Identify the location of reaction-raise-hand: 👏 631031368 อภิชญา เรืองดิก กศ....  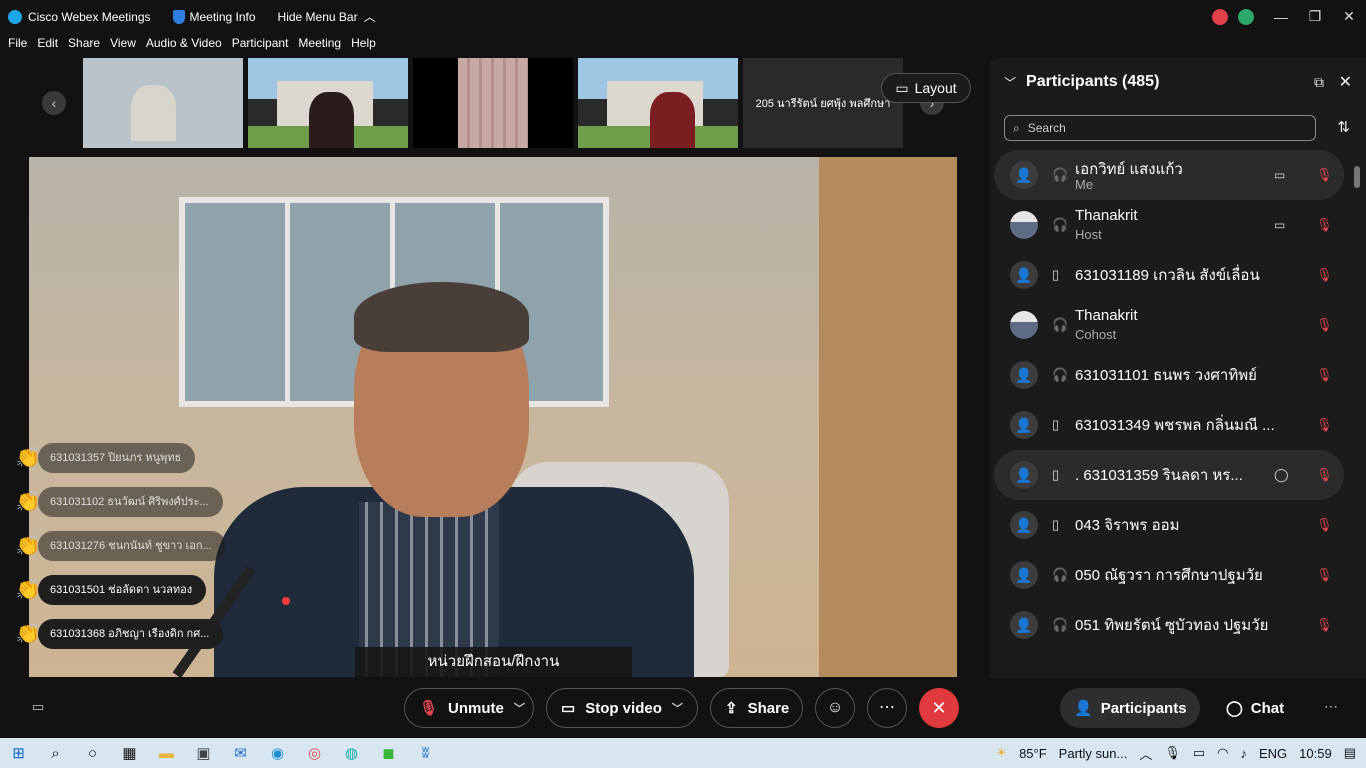
(119, 634).